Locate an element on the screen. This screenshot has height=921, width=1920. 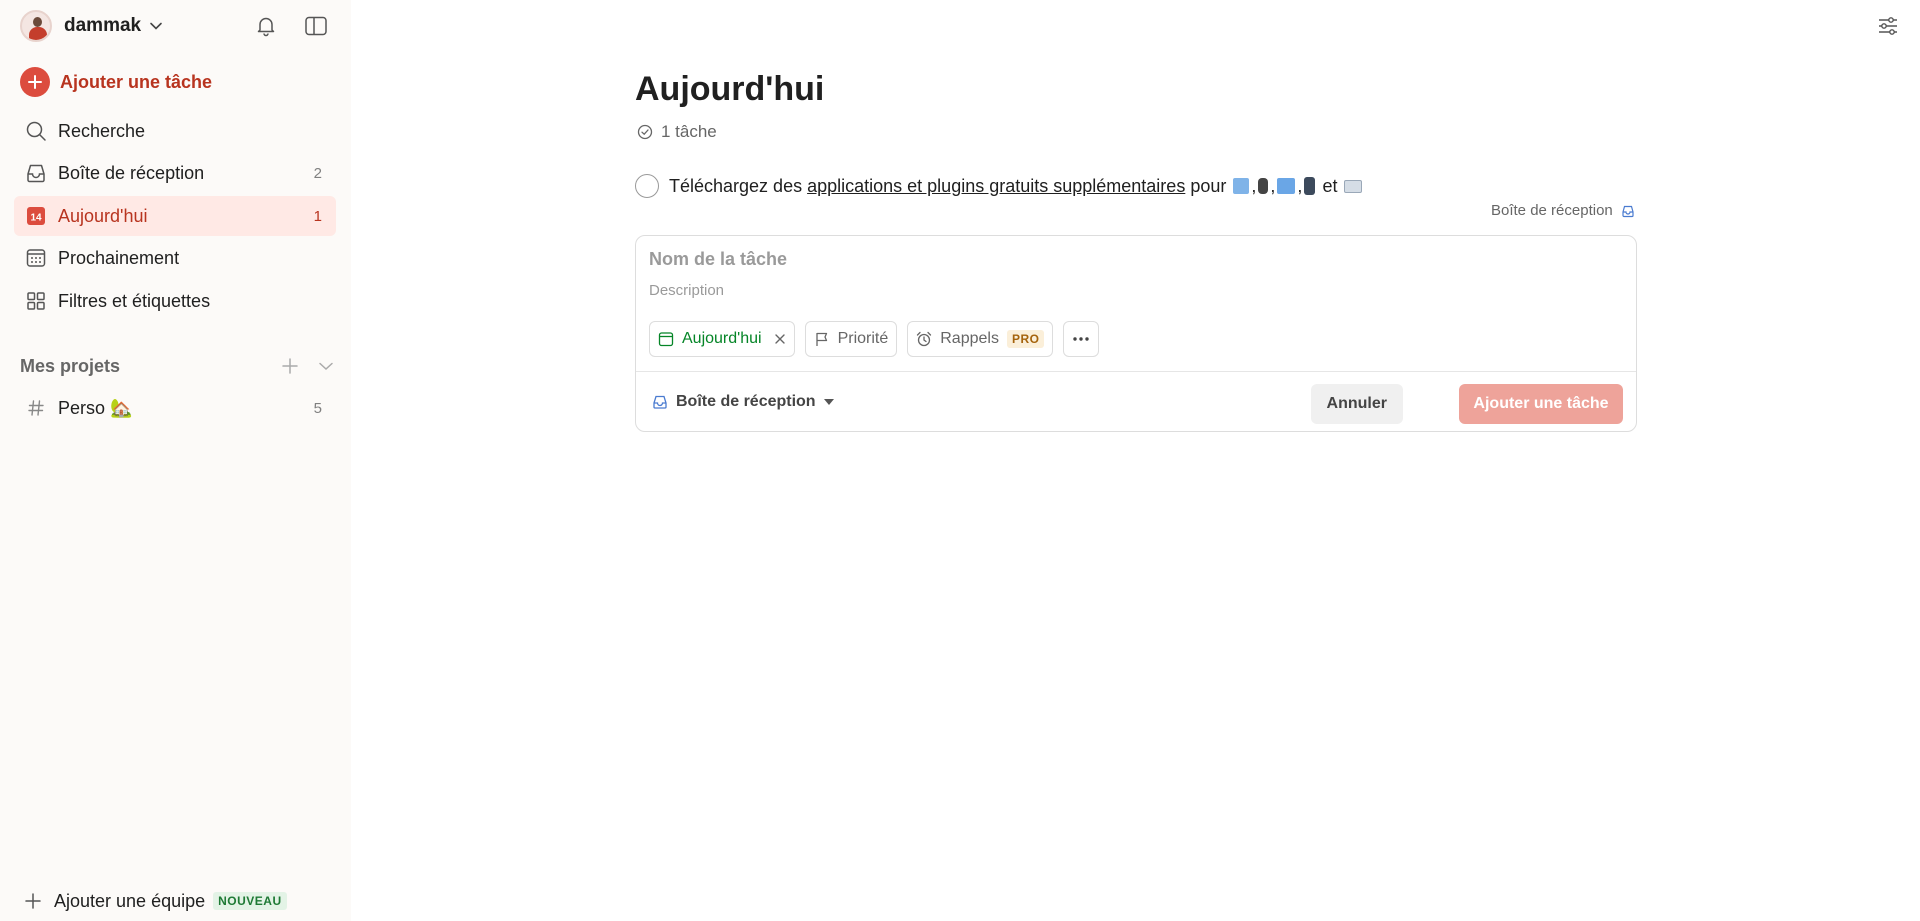
task-text-middle: pour is located at coordinates (1208, 185).